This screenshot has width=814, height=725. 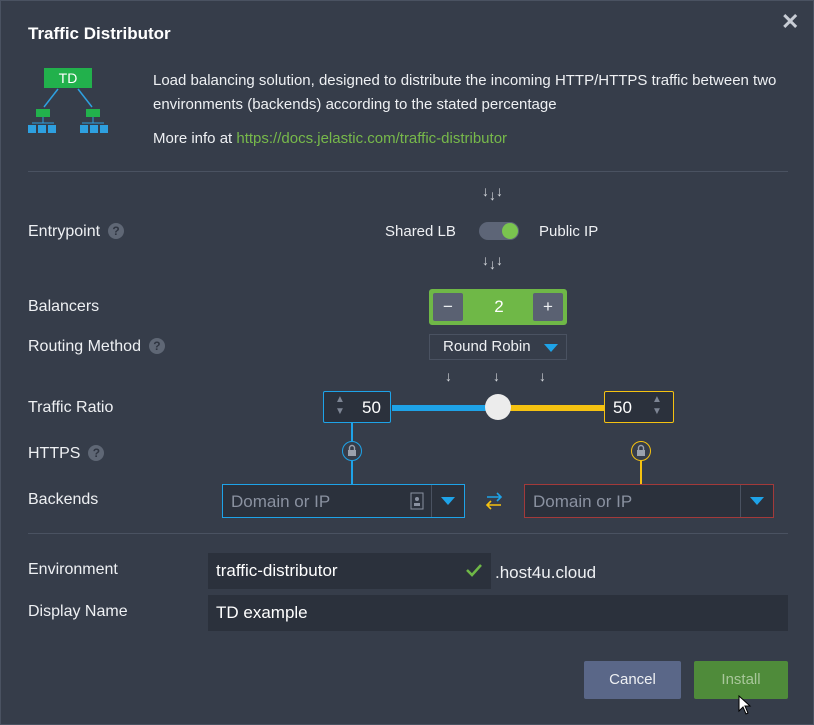 What do you see at coordinates (76, 232) in the screenshot?
I see `entrypoint-label: Entrypoint?` at bounding box center [76, 232].